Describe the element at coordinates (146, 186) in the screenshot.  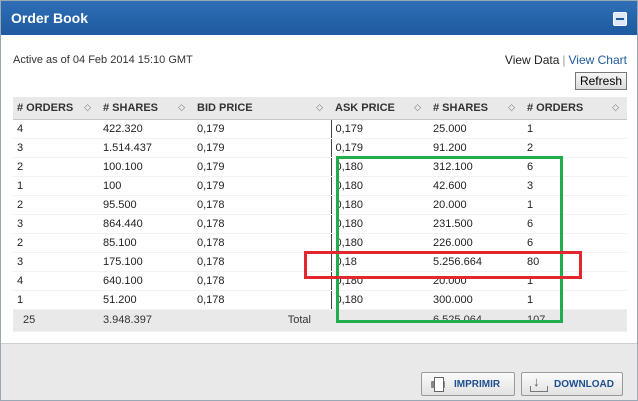
I see `bid-shares-cell: 100` at that location.